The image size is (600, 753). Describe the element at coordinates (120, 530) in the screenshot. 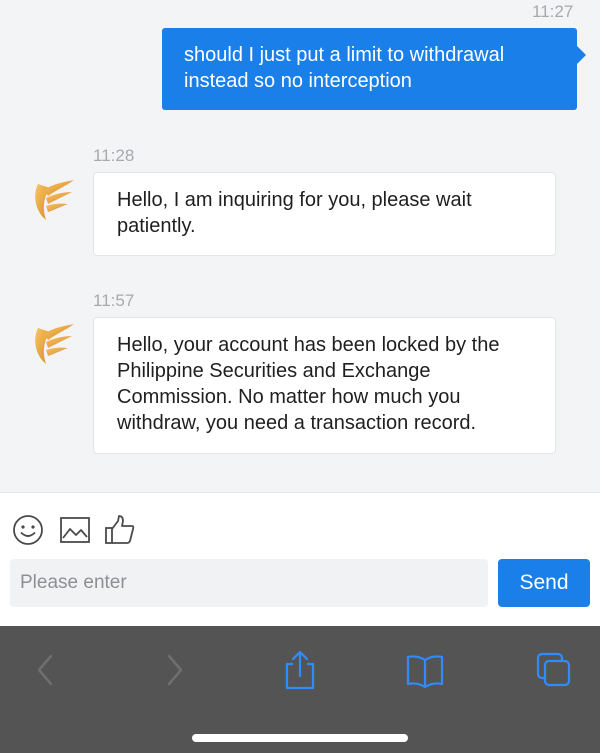

I see `thumbs-up-icon` at that location.